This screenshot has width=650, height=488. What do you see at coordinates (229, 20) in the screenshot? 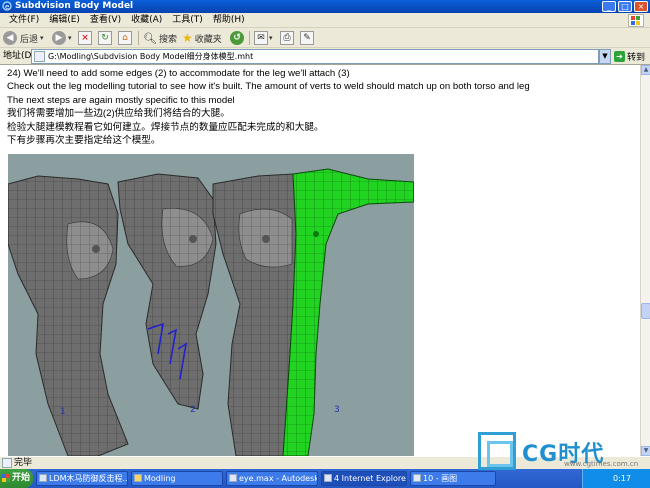
I see `menu-help: 帮助(H)` at bounding box center [229, 20].